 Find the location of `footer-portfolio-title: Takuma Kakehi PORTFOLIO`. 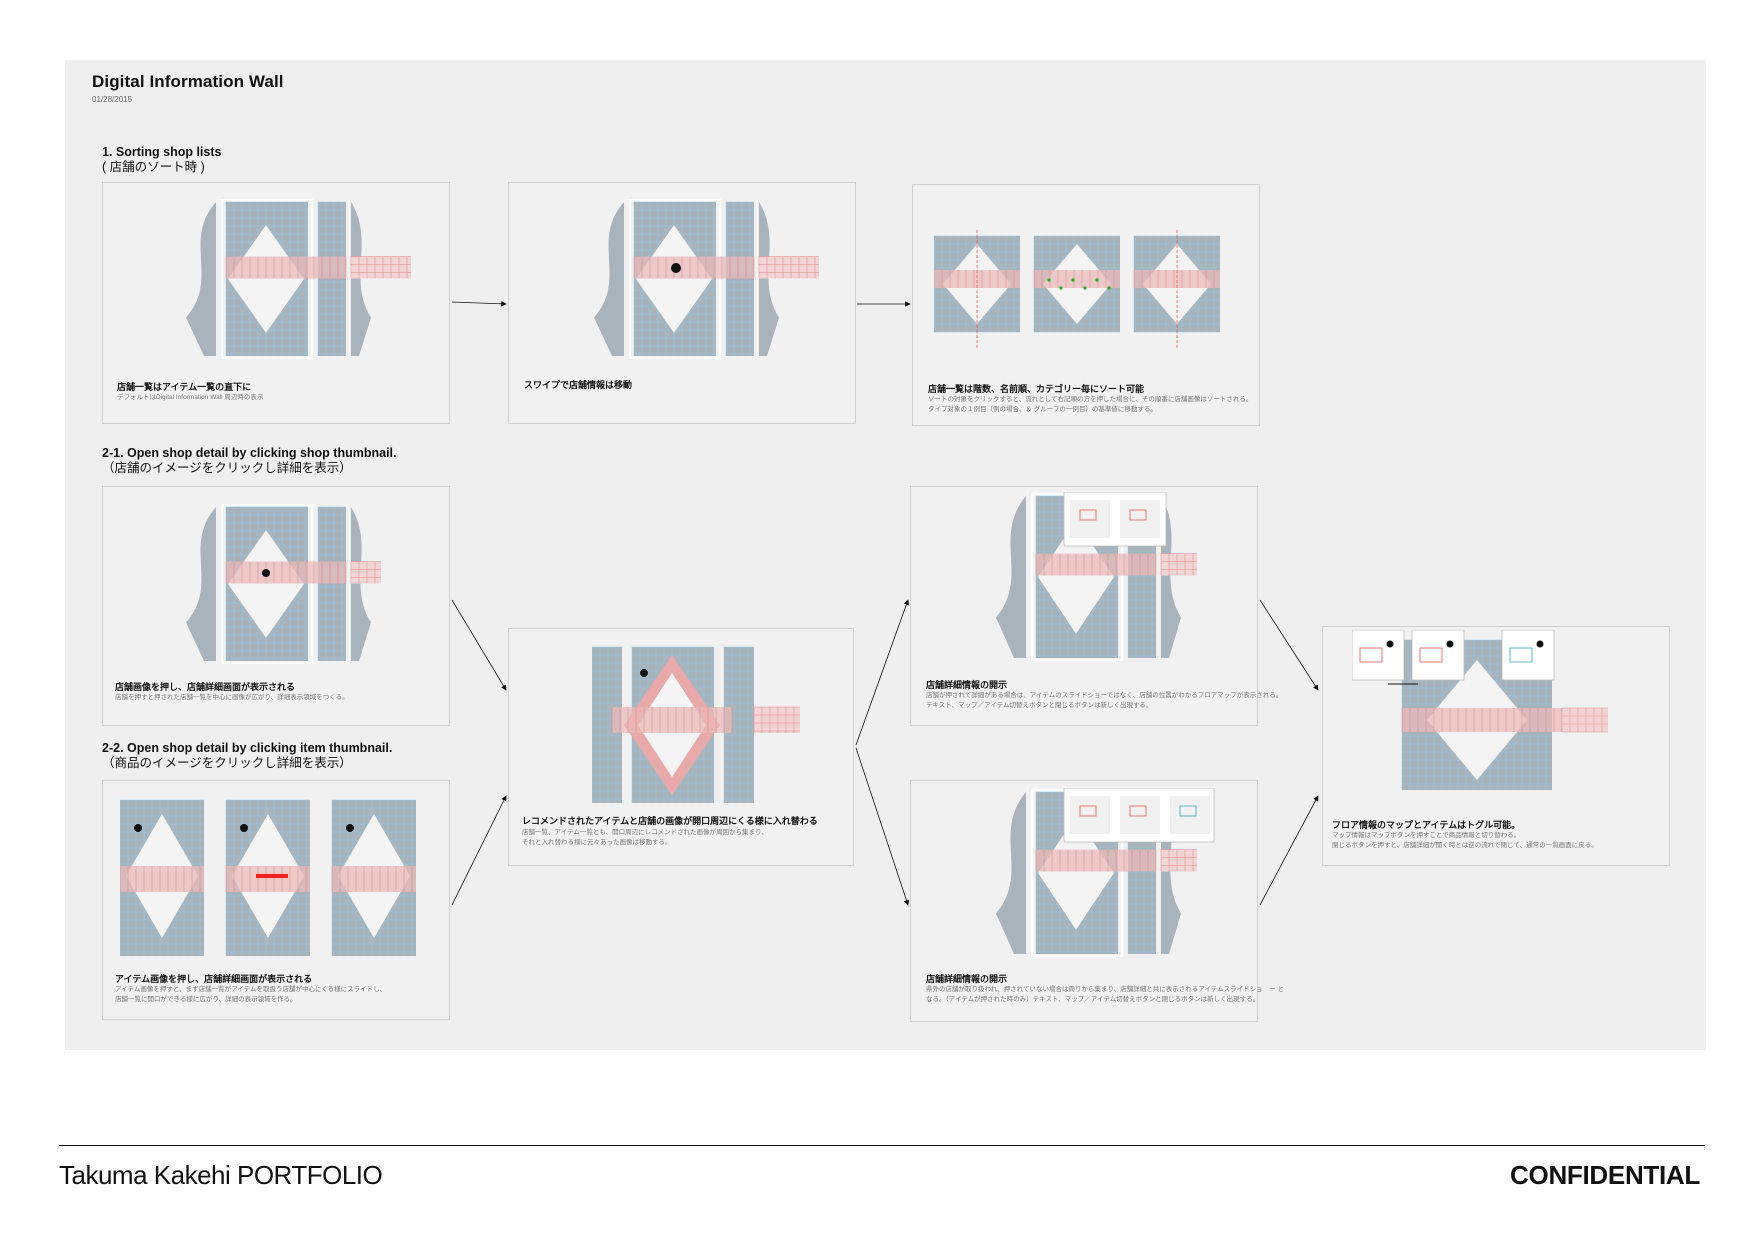

footer-portfolio-title: Takuma Kakehi PORTFOLIO is located at coordinates (221, 1175).